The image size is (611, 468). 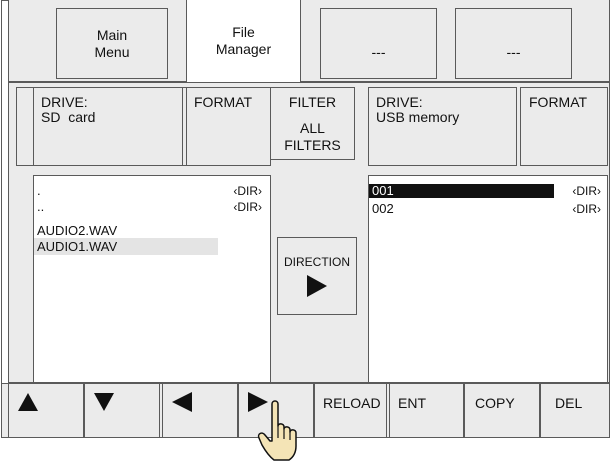 What do you see at coordinates (46, 410) in the screenshot?
I see `up-button` at bounding box center [46, 410].